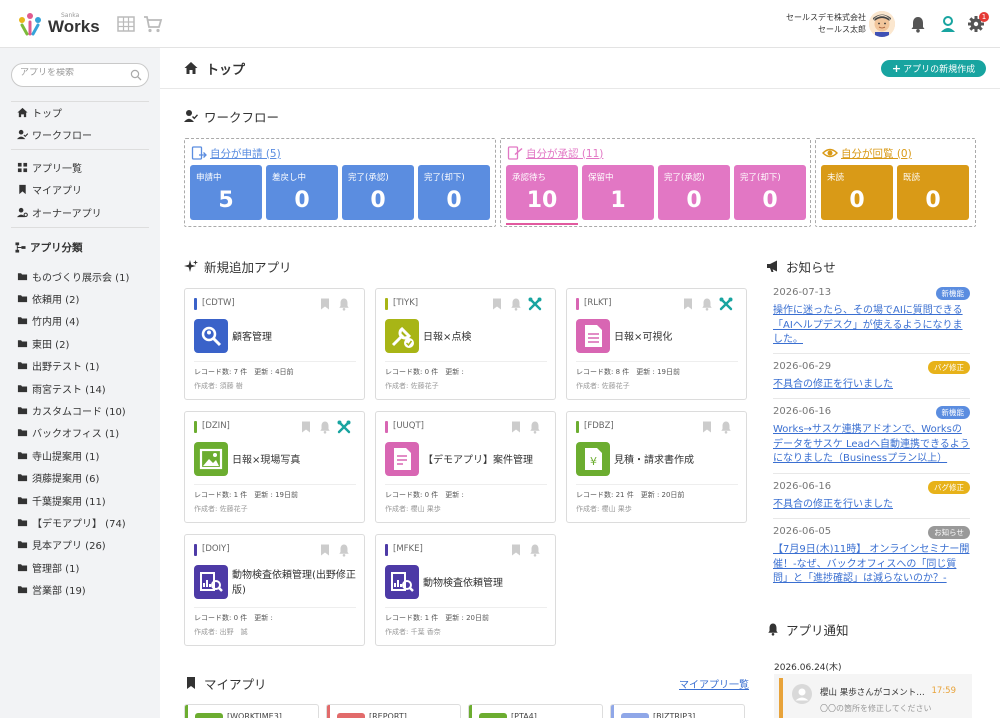  I want to click on sidebar-item-workflow: ワークフロー, so click(54, 134).